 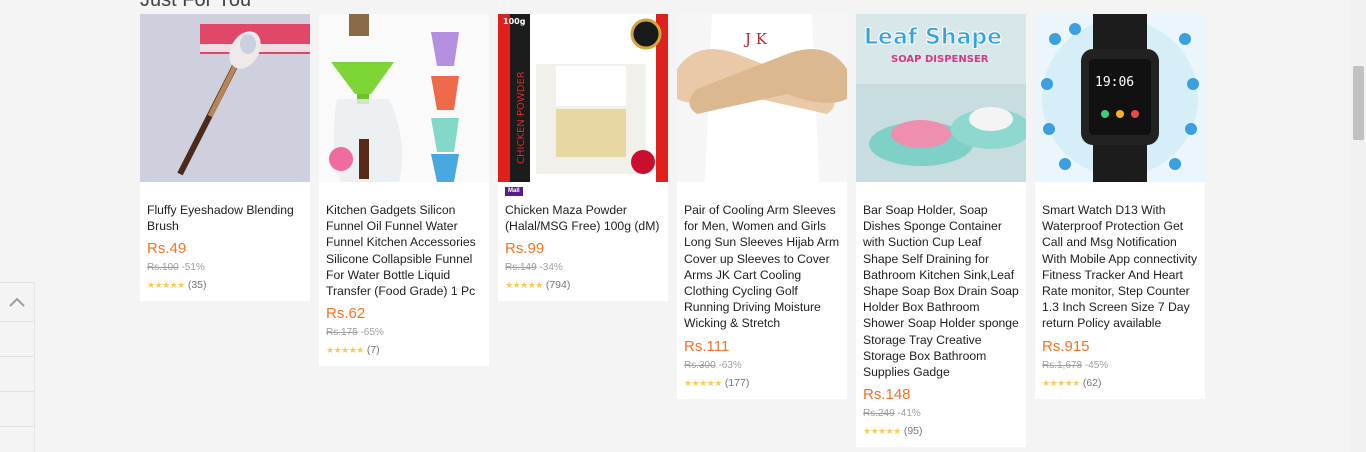 What do you see at coordinates (909, 414) in the screenshot?
I see `discount-badge: -41%` at bounding box center [909, 414].